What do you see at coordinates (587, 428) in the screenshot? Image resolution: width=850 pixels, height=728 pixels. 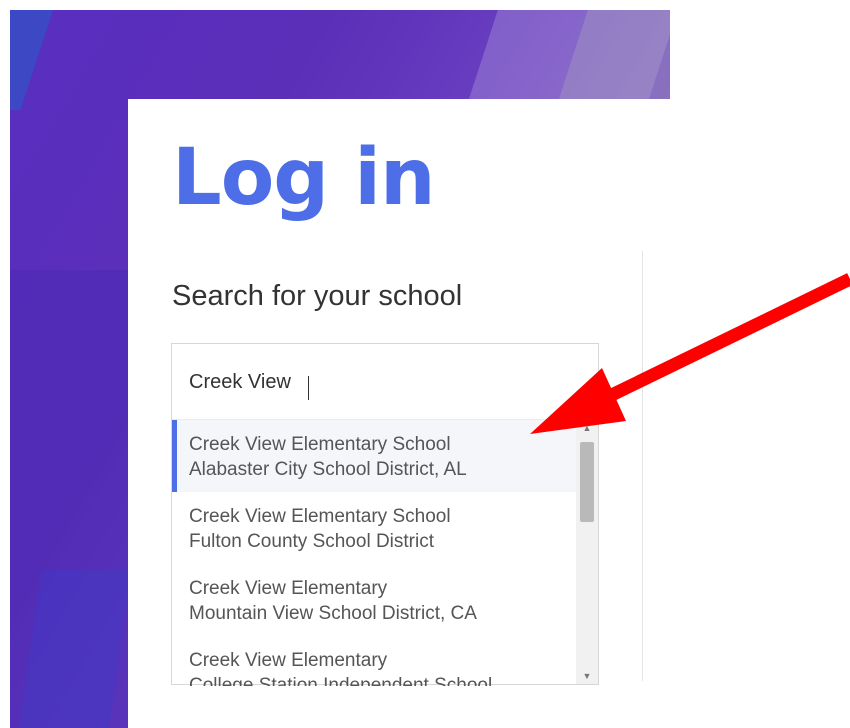 I see `scroll-up-arrow-icon: ▲` at bounding box center [587, 428].